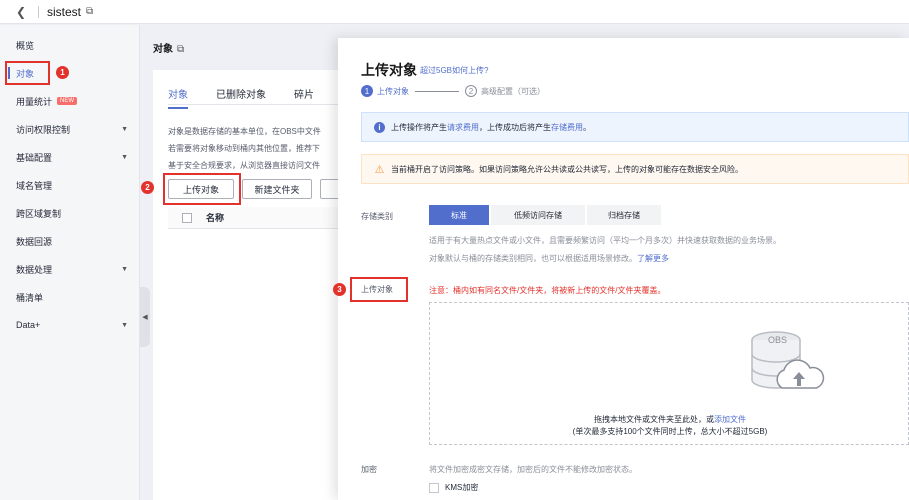 Image resolution: width=909 pixels, height=500 pixels. What do you see at coordinates (547, 290) in the screenshot?
I see `overwrite-warning: 注意：桶内如有同名文件/文件夹，将被新上传的文件/文件夹覆盖。` at bounding box center [547, 290].